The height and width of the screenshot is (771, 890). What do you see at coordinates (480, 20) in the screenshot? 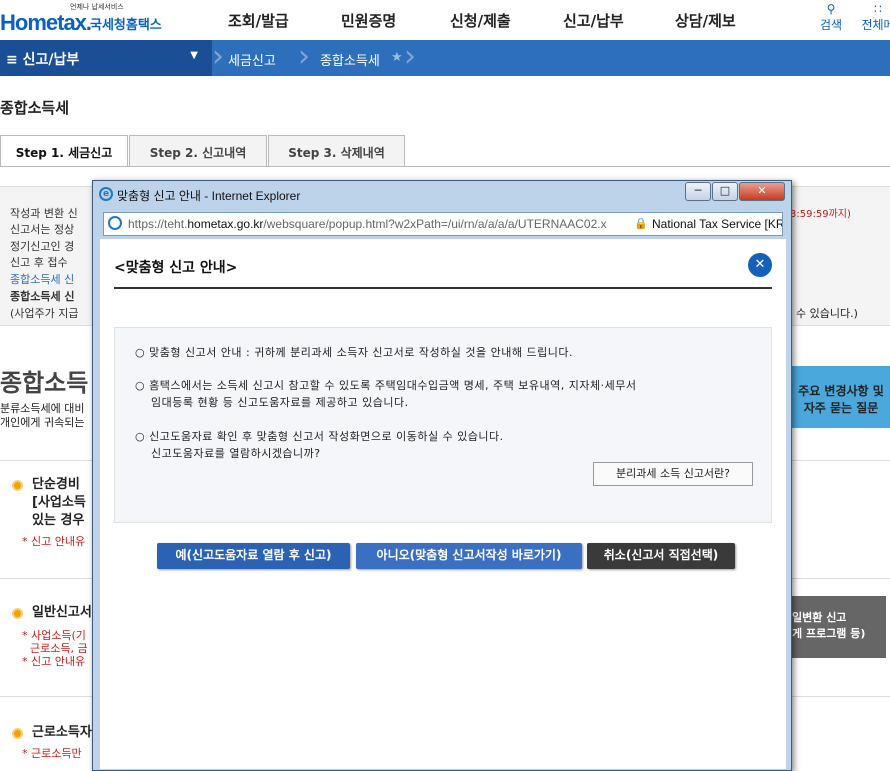
I see `nav-application: 신청/제출` at bounding box center [480, 20].